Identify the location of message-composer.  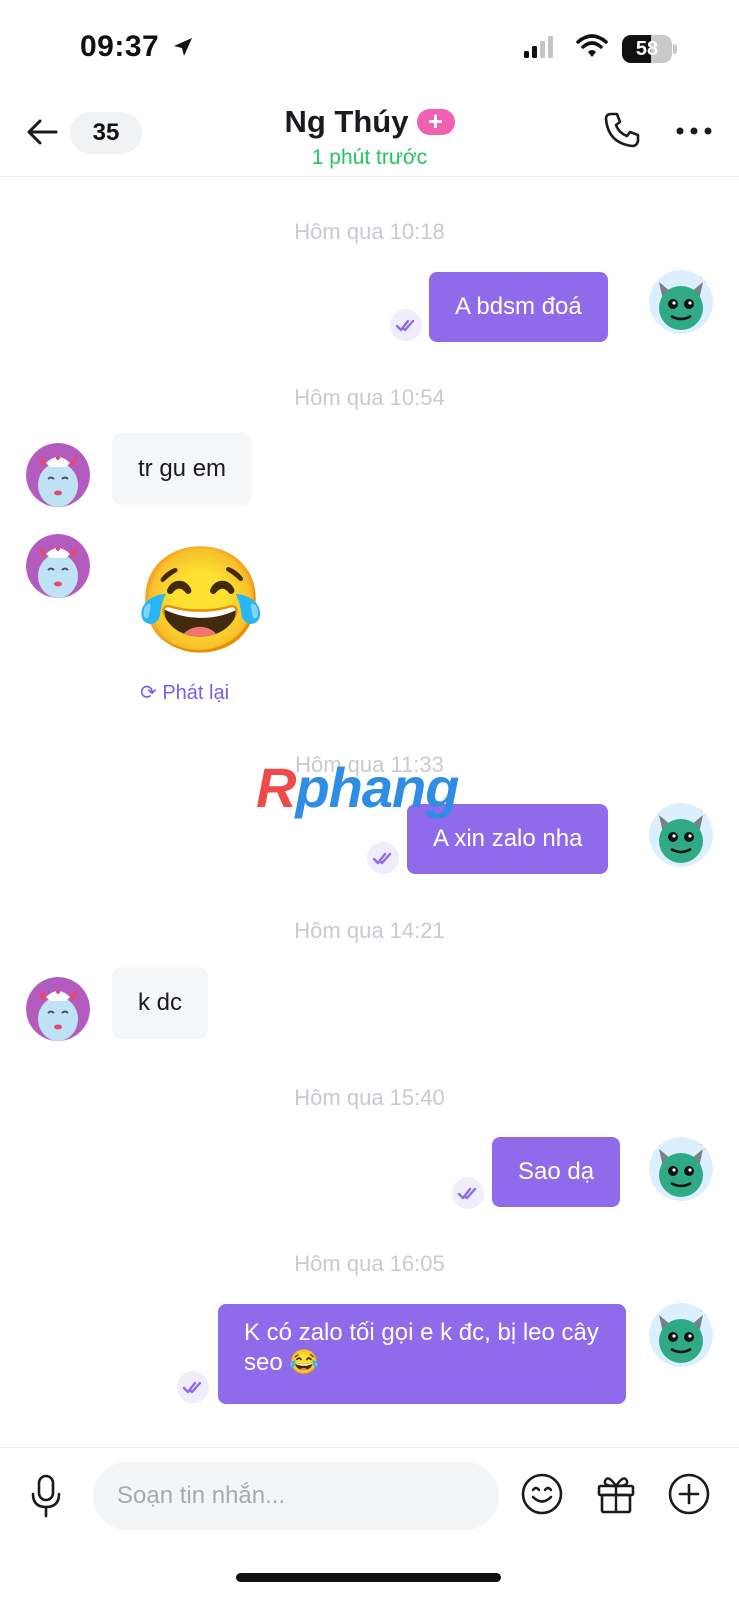
(369, 1524).